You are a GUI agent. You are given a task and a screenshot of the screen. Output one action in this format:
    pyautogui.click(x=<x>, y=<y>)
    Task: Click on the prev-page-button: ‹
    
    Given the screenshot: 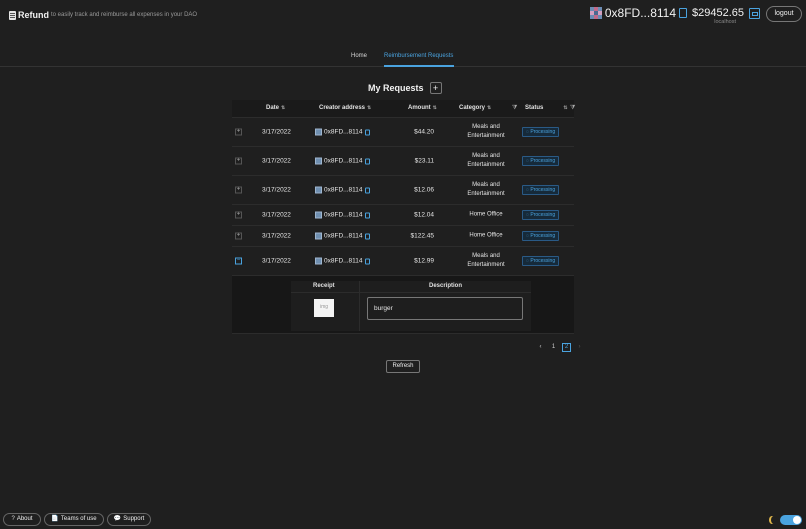 What is the action you would take?
    pyautogui.click(x=540, y=347)
    